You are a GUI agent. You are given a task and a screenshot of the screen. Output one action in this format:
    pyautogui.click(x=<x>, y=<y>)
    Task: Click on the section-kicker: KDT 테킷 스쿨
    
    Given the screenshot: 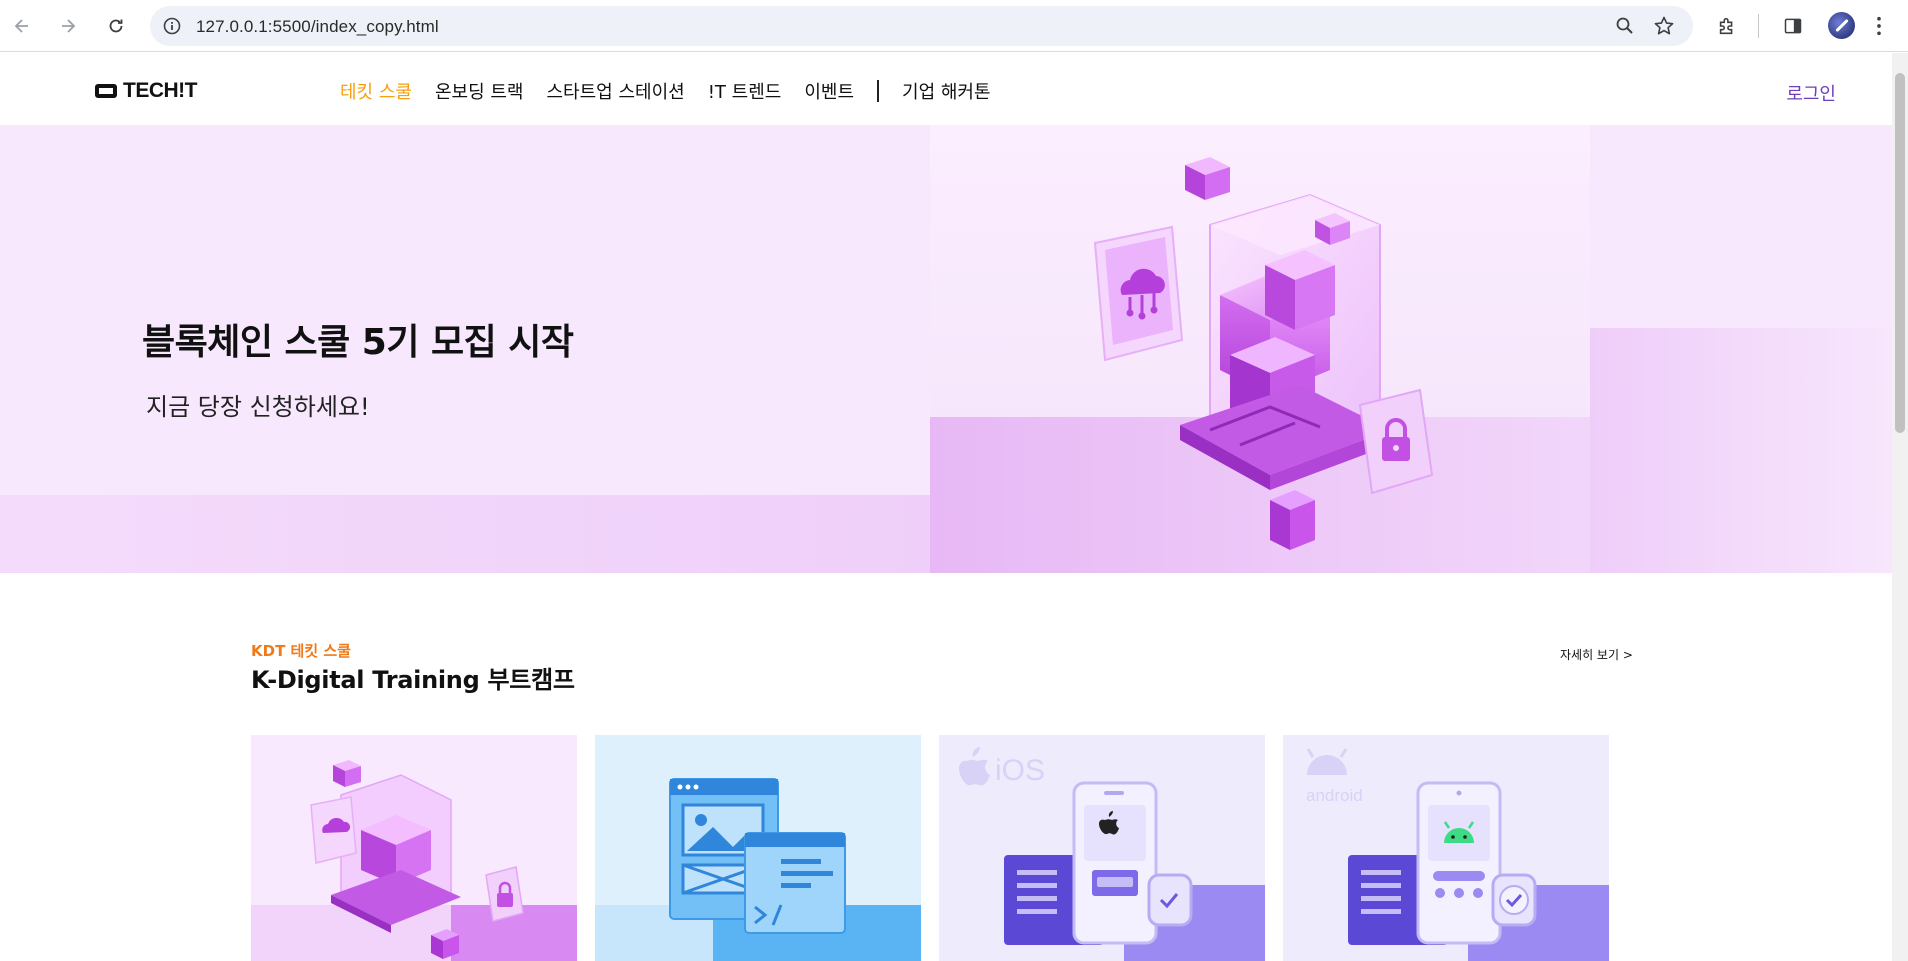 What is the action you would take?
    pyautogui.click(x=301, y=651)
    